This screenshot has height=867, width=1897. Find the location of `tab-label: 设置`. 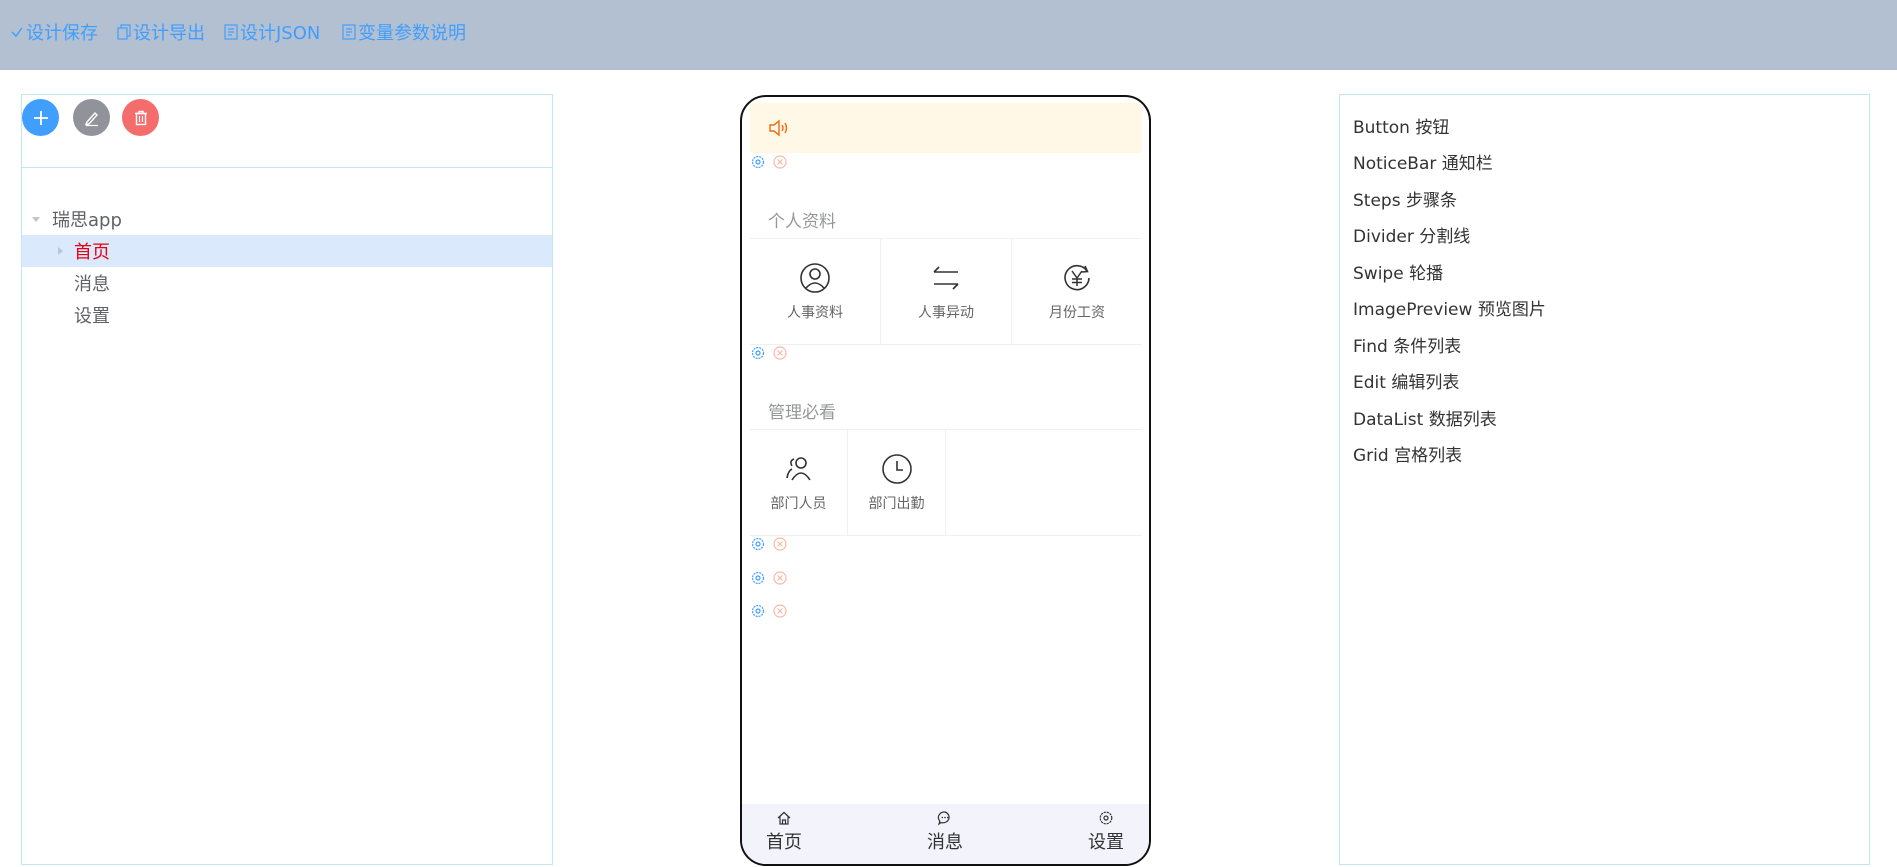

tab-label: 设置 is located at coordinates (1106, 842).